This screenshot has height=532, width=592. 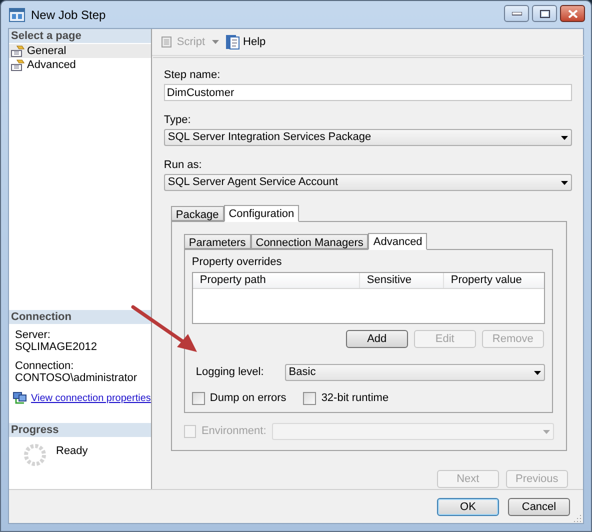 I want to click on field-label: Connection:, so click(x=44, y=366).